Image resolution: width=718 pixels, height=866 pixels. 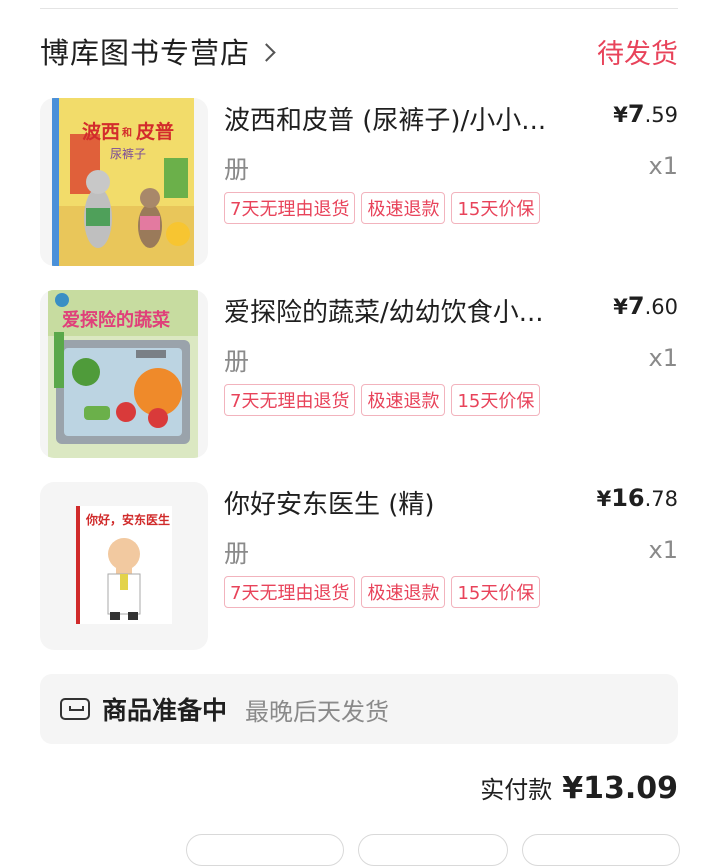 What do you see at coordinates (620, 788) in the screenshot?
I see `total-amount: ¥13.09` at bounding box center [620, 788].